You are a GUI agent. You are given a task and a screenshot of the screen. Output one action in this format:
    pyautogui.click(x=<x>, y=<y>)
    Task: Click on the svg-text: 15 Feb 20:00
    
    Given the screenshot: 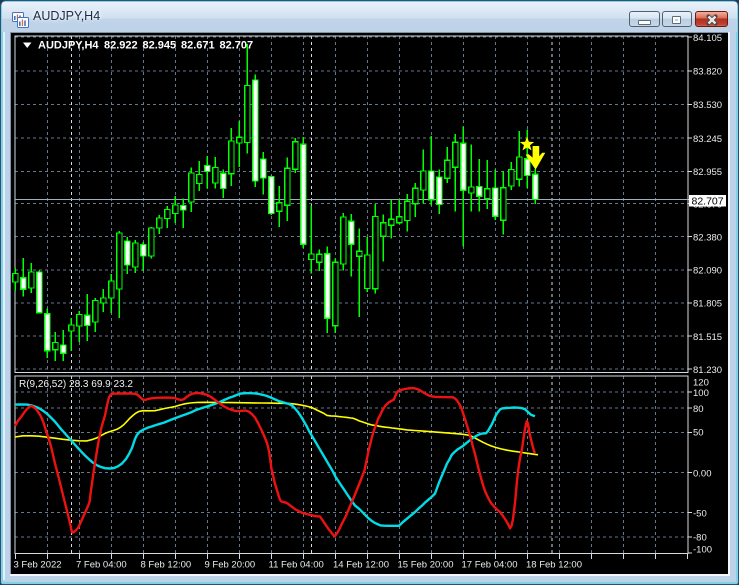 What is the action you would take?
    pyautogui.click(x=426, y=565)
    